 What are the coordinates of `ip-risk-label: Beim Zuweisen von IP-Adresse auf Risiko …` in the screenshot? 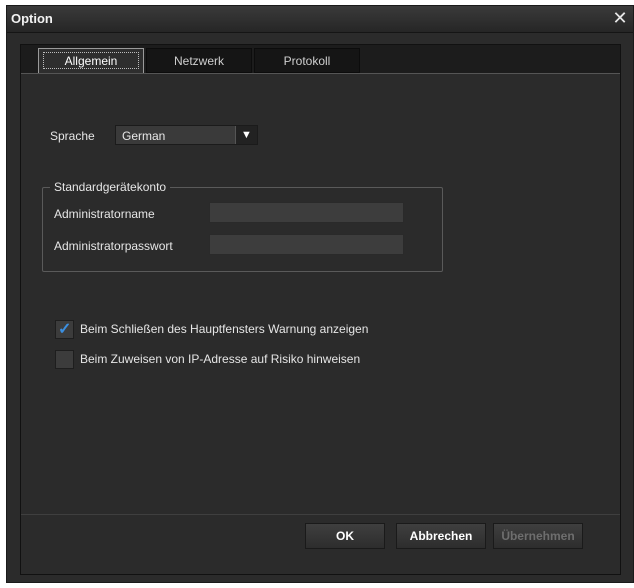 It's located at (220, 359).